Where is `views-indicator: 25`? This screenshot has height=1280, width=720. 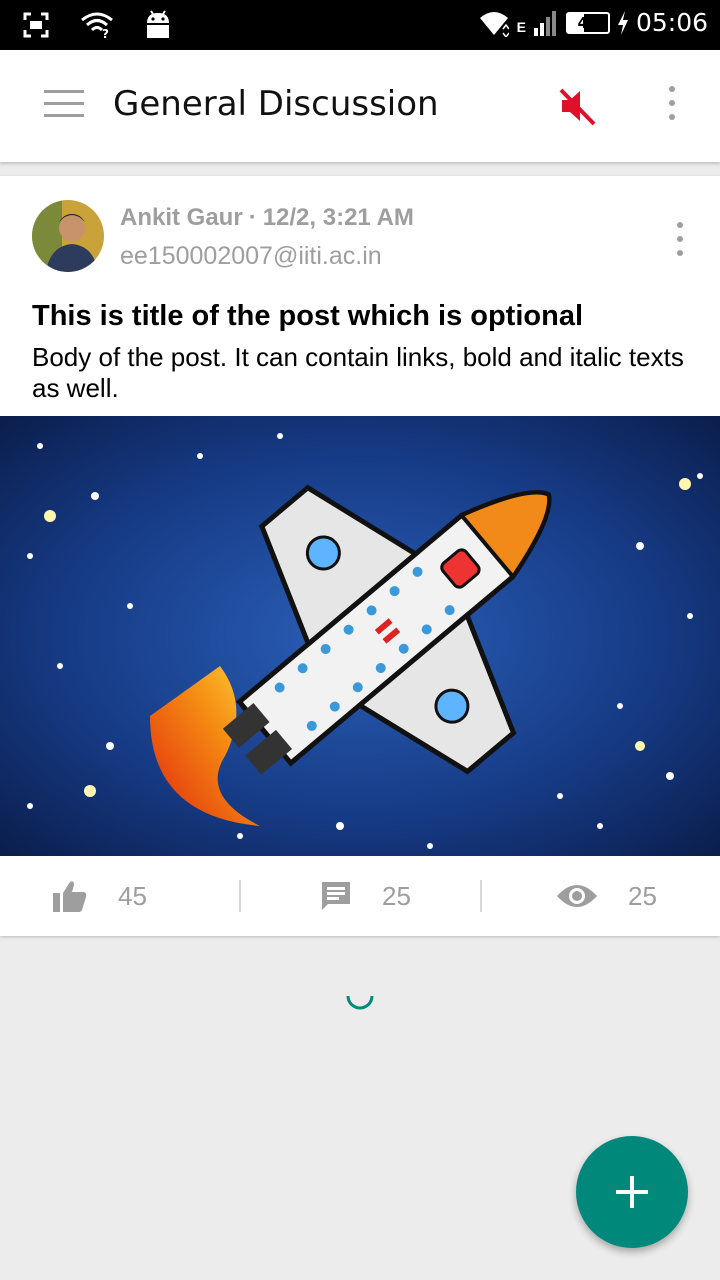
views-indicator: 25 is located at coordinates (606, 896).